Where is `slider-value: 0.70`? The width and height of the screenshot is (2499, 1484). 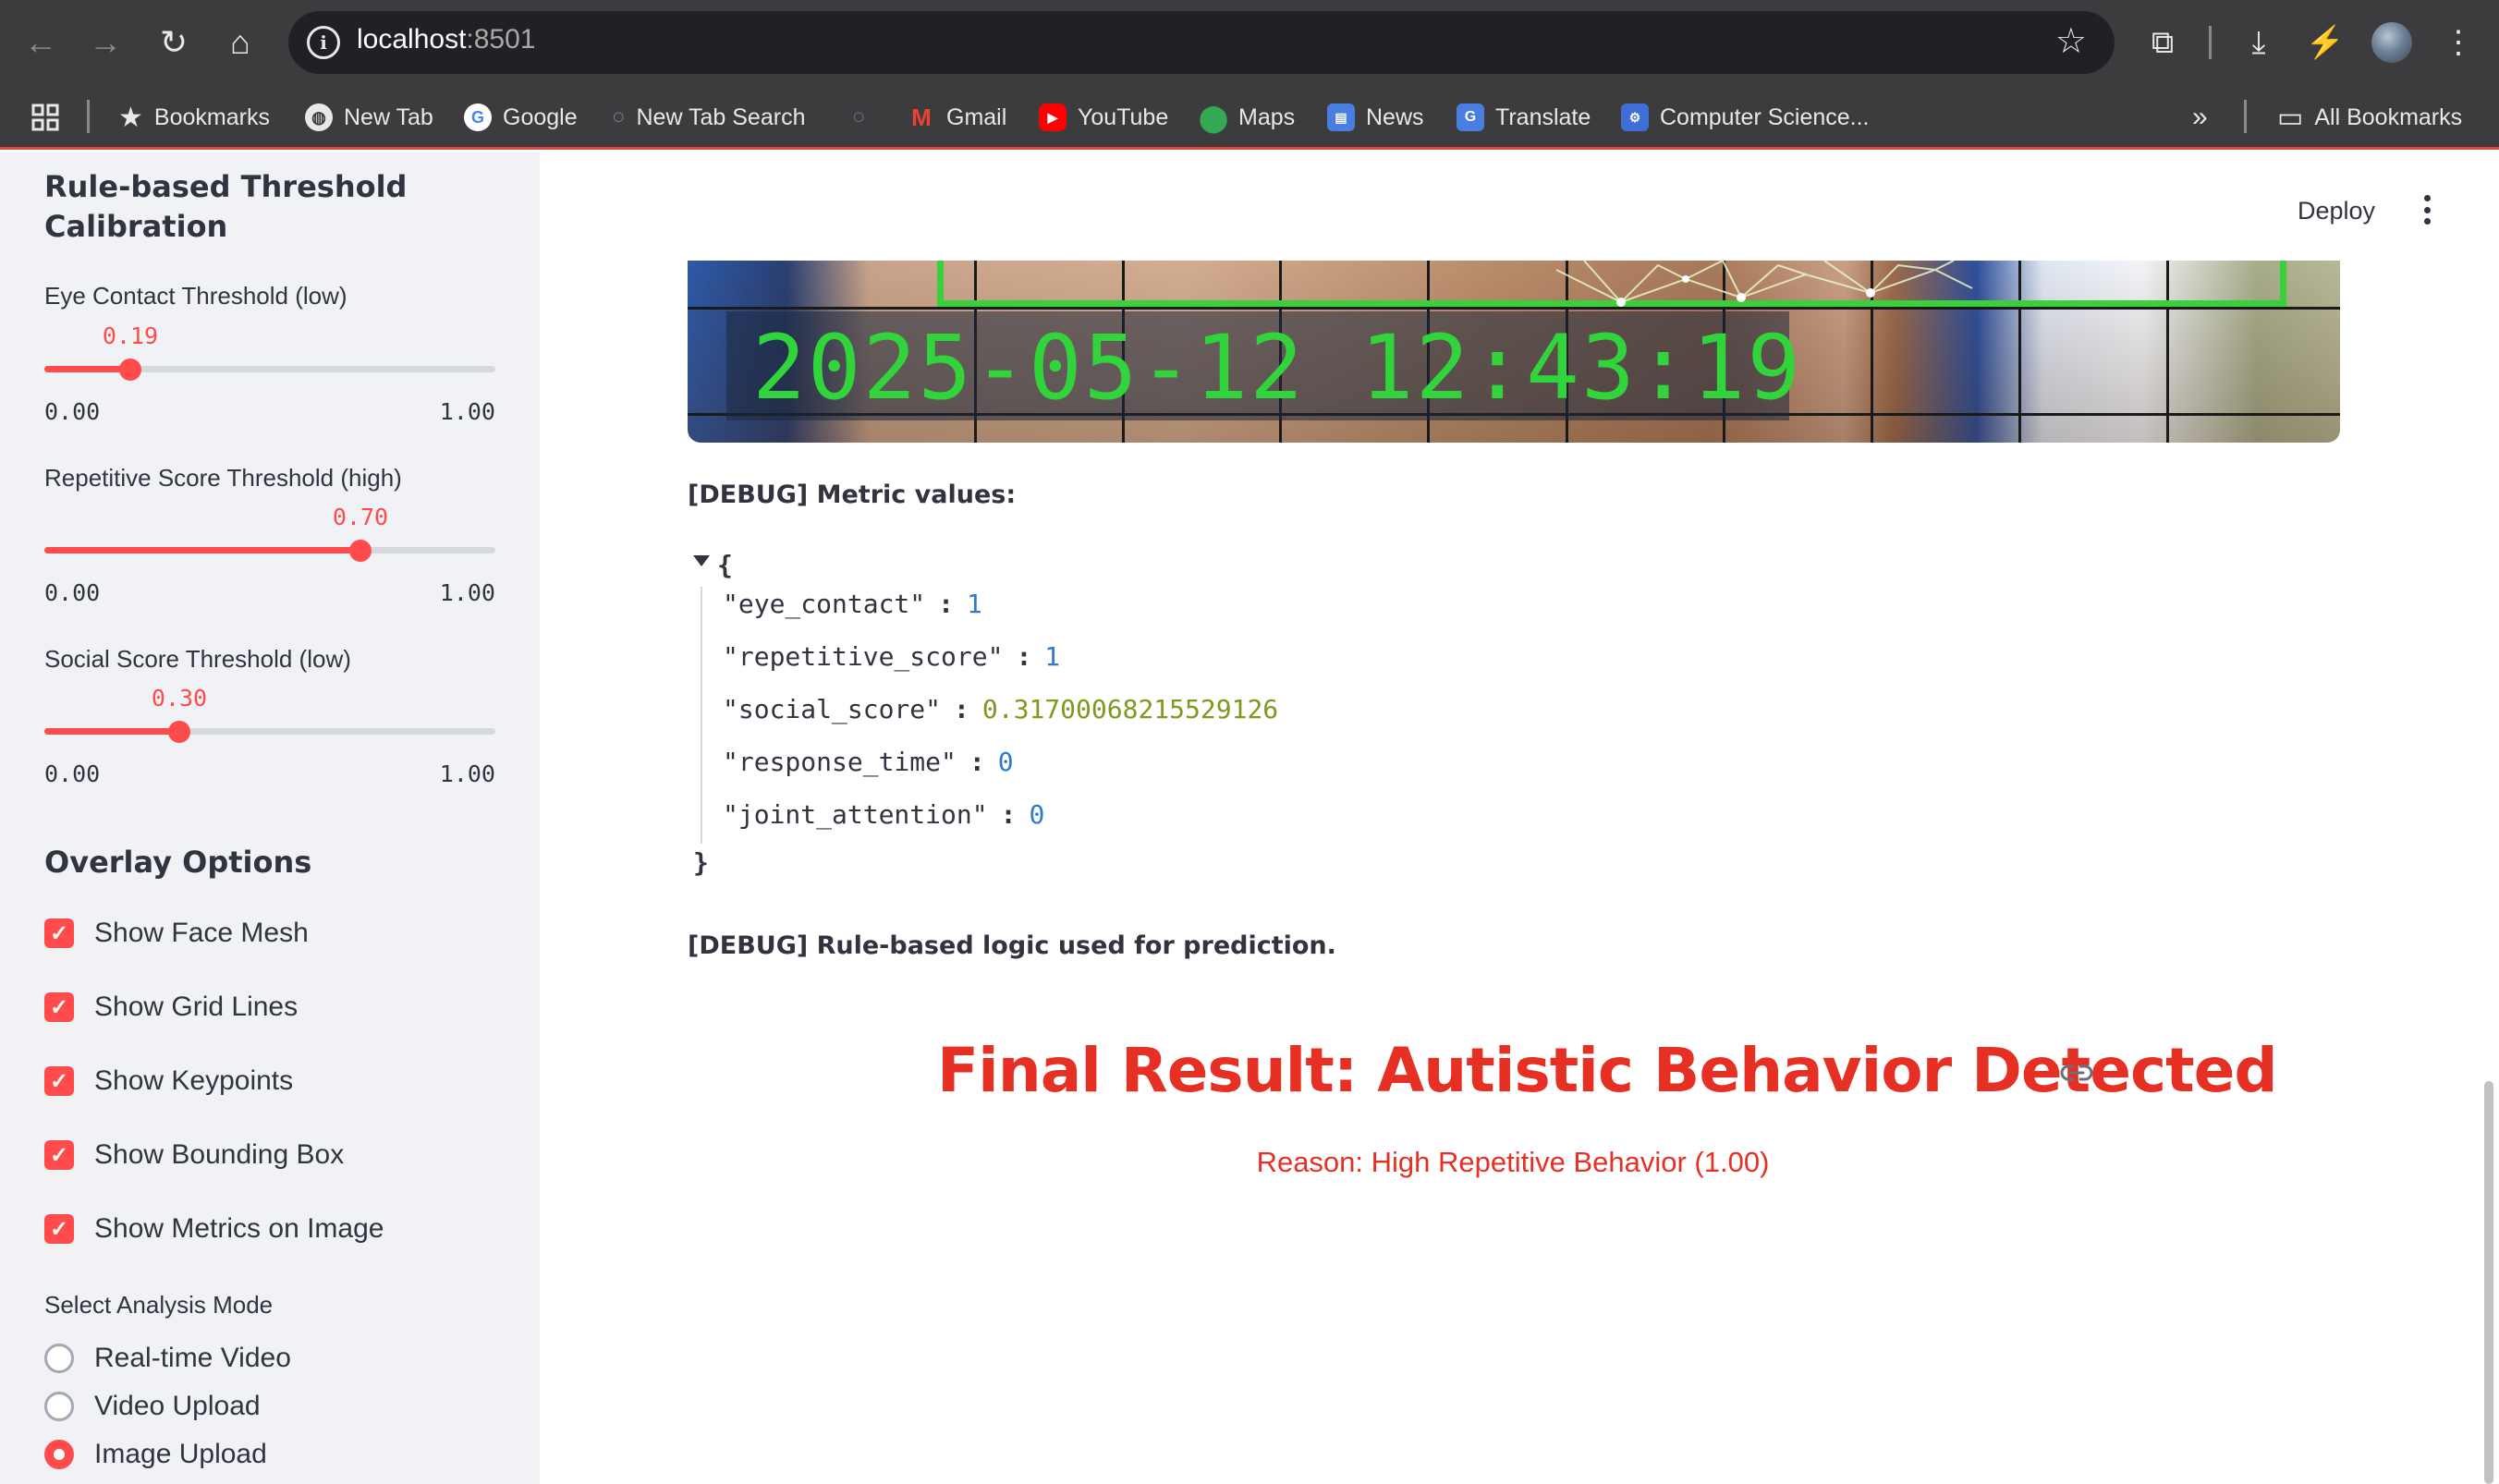
slider-value: 0.70 is located at coordinates (360, 517).